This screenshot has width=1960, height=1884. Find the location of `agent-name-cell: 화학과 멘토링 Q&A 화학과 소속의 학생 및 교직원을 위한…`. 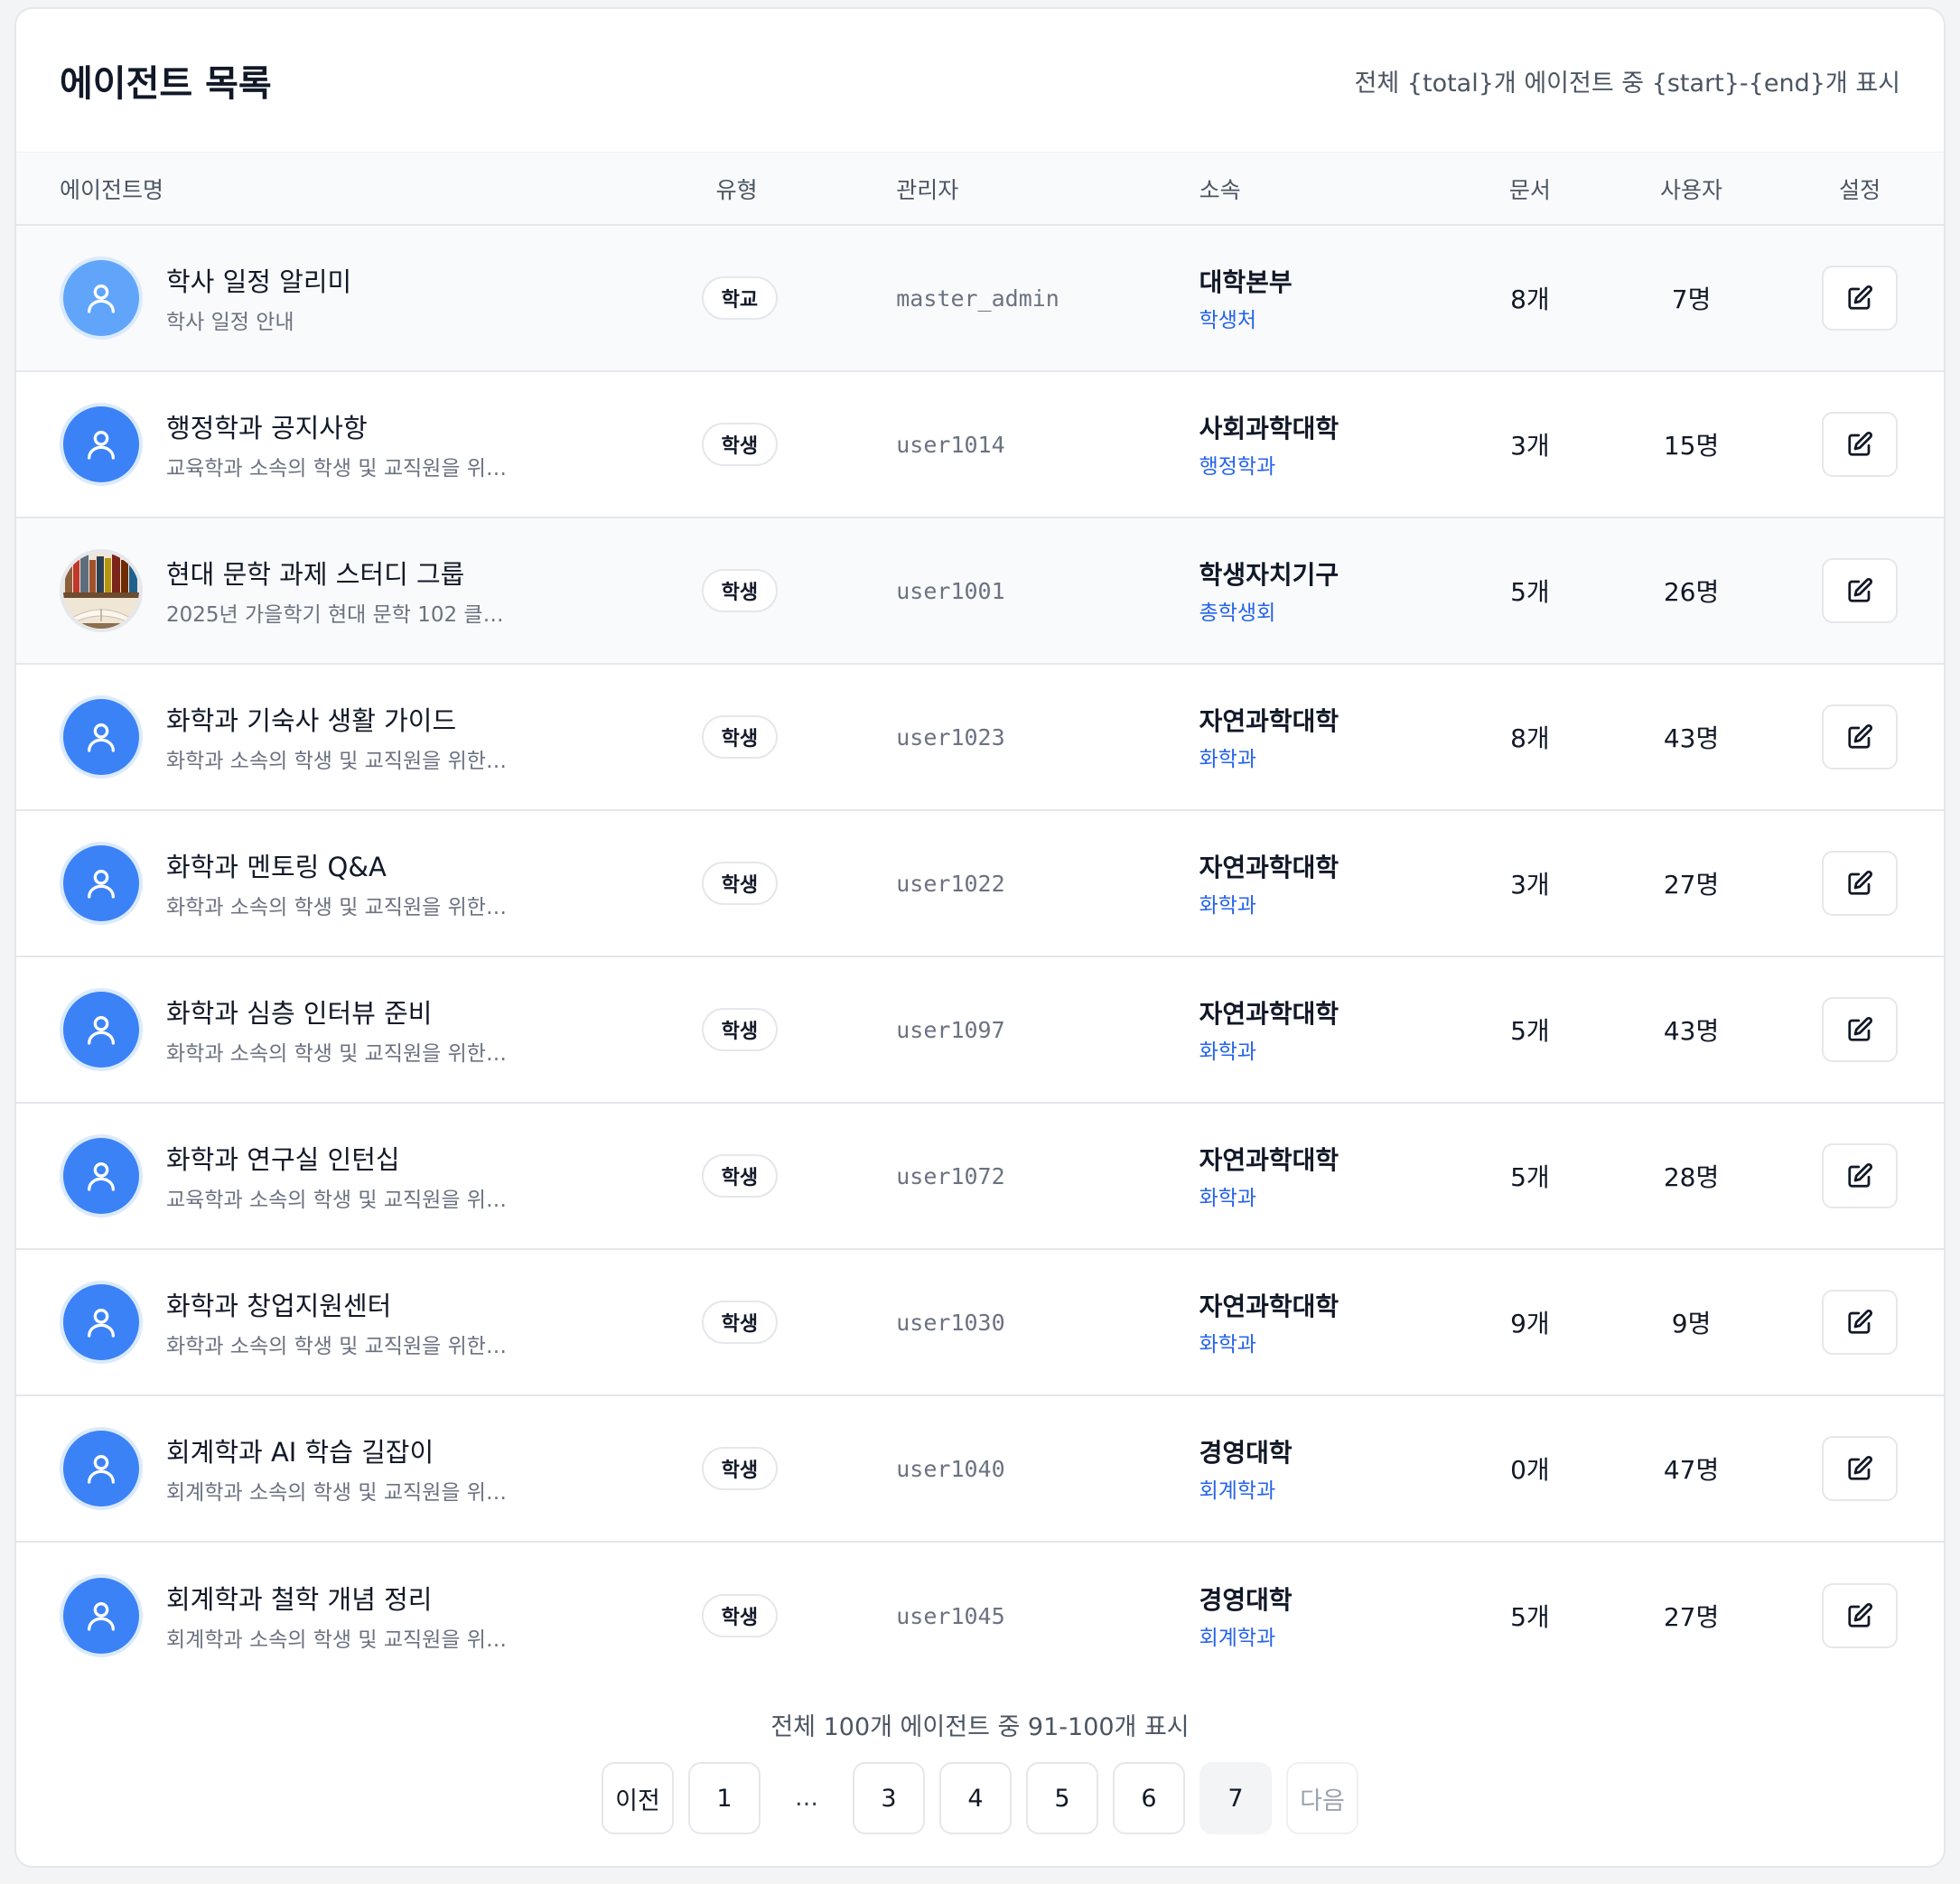

agent-name-cell: 화학과 멘토링 Q&A 화학과 소속의 학생 및 교직원을 위한… is located at coordinates (359, 884).